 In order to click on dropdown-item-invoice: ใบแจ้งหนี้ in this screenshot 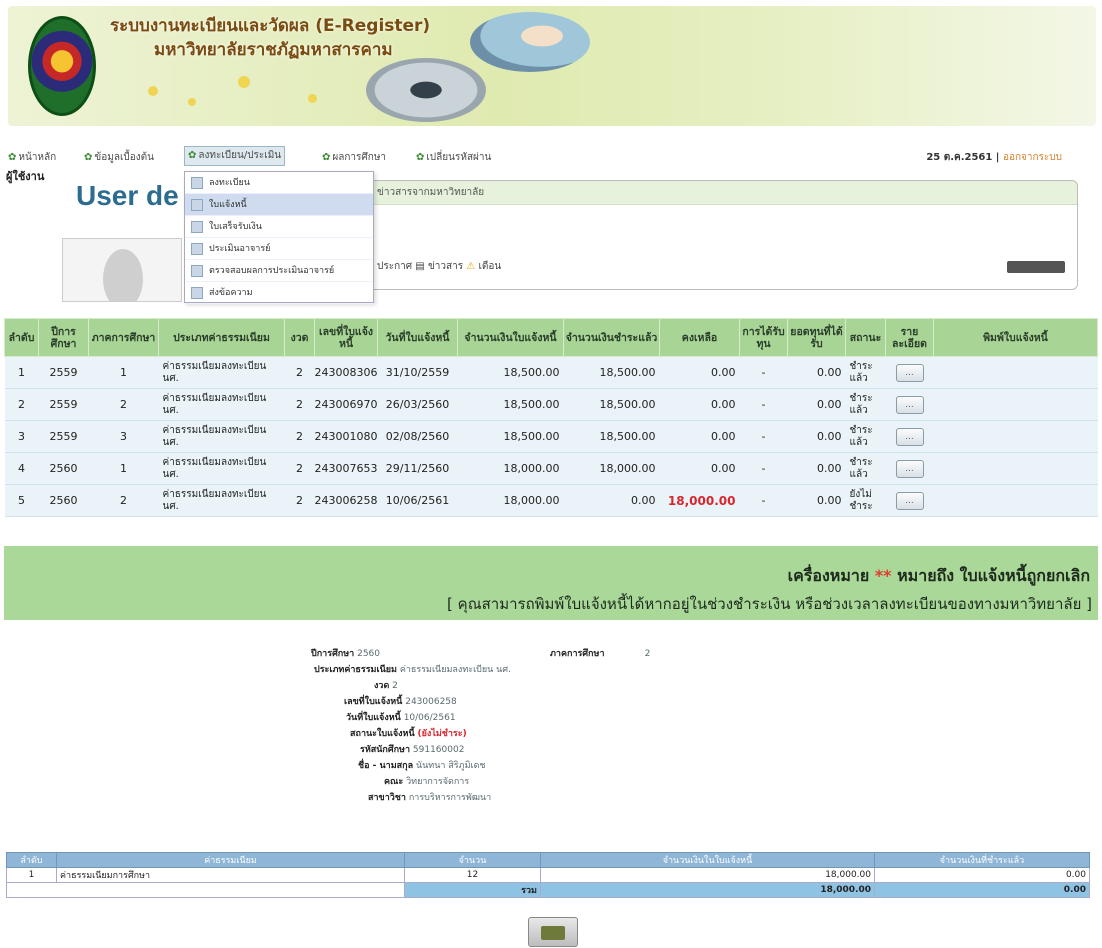, I will do `click(279, 205)`.